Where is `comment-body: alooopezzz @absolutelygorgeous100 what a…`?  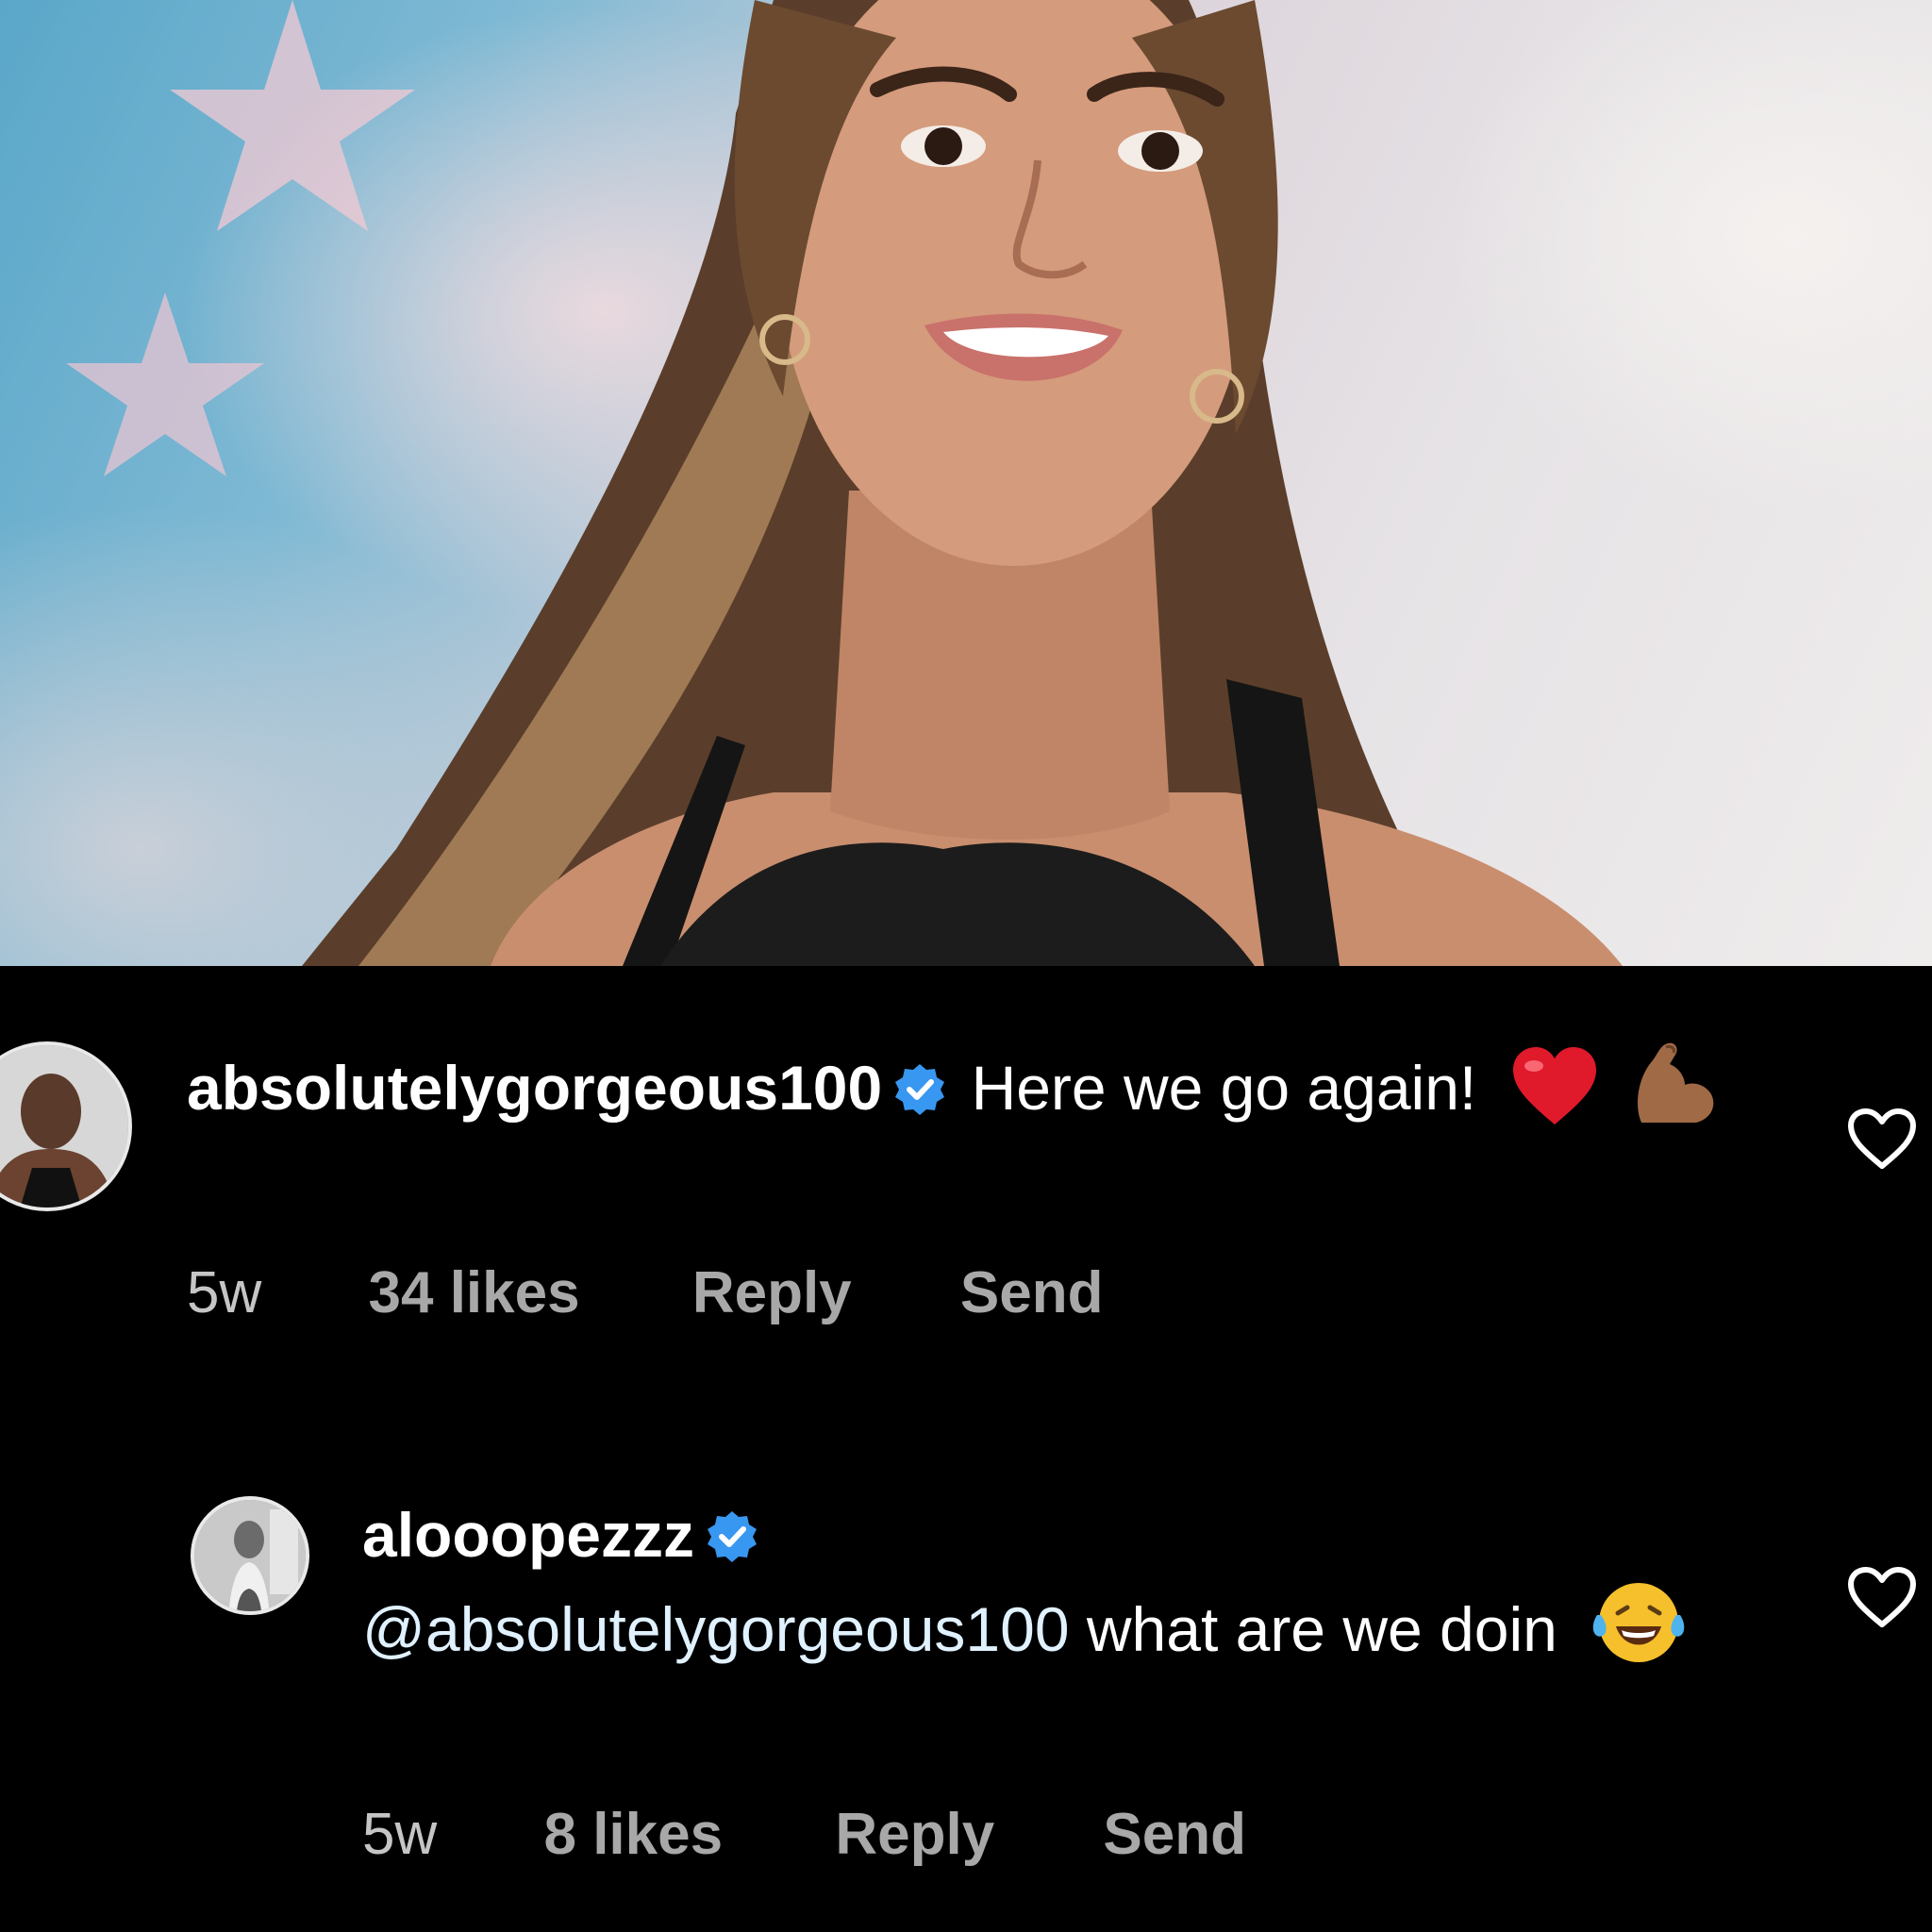 comment-body: alooopezzz @absolutelygorgeous100 what a… is located at coordinates (1069, 1591).